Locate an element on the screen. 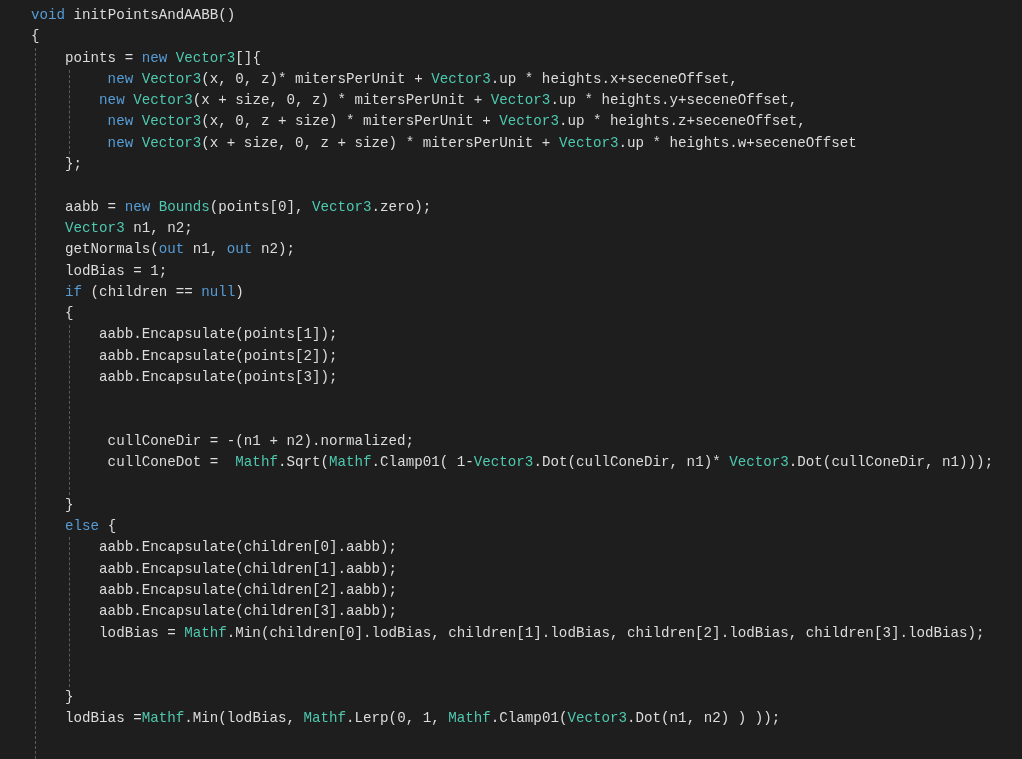 The image size is (1022, 759). code-line: aabb.Encapsulate(points[2]); is located at coordinates (218, 356).